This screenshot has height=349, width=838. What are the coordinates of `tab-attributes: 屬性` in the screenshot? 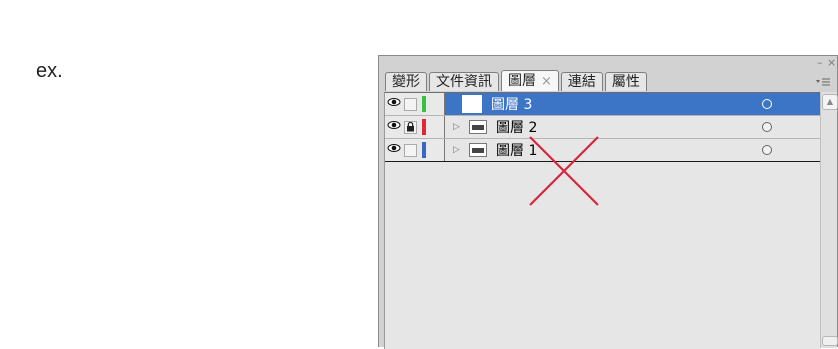 It's located at (625, 81).